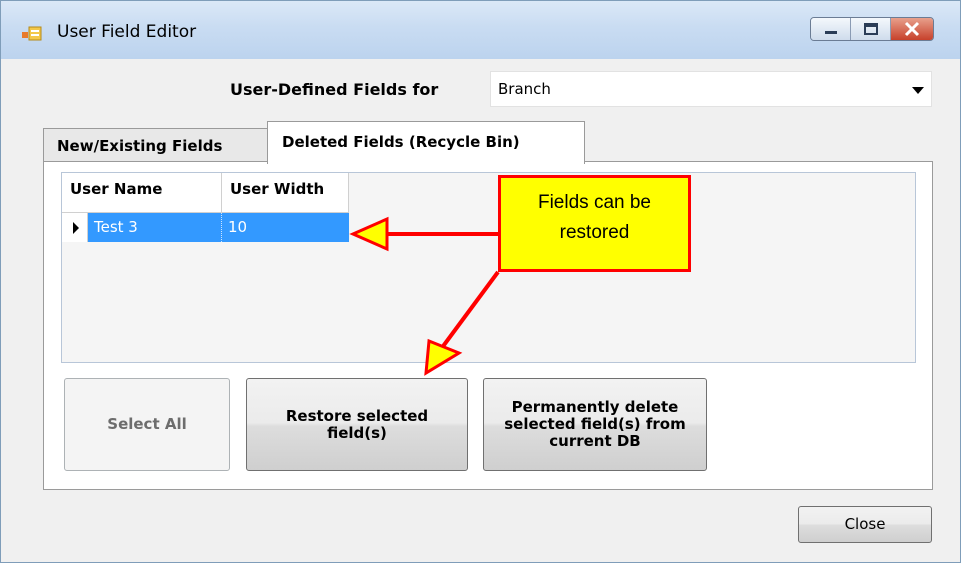  I want to click on column-header-user-name: User Name, so click(142, 193).